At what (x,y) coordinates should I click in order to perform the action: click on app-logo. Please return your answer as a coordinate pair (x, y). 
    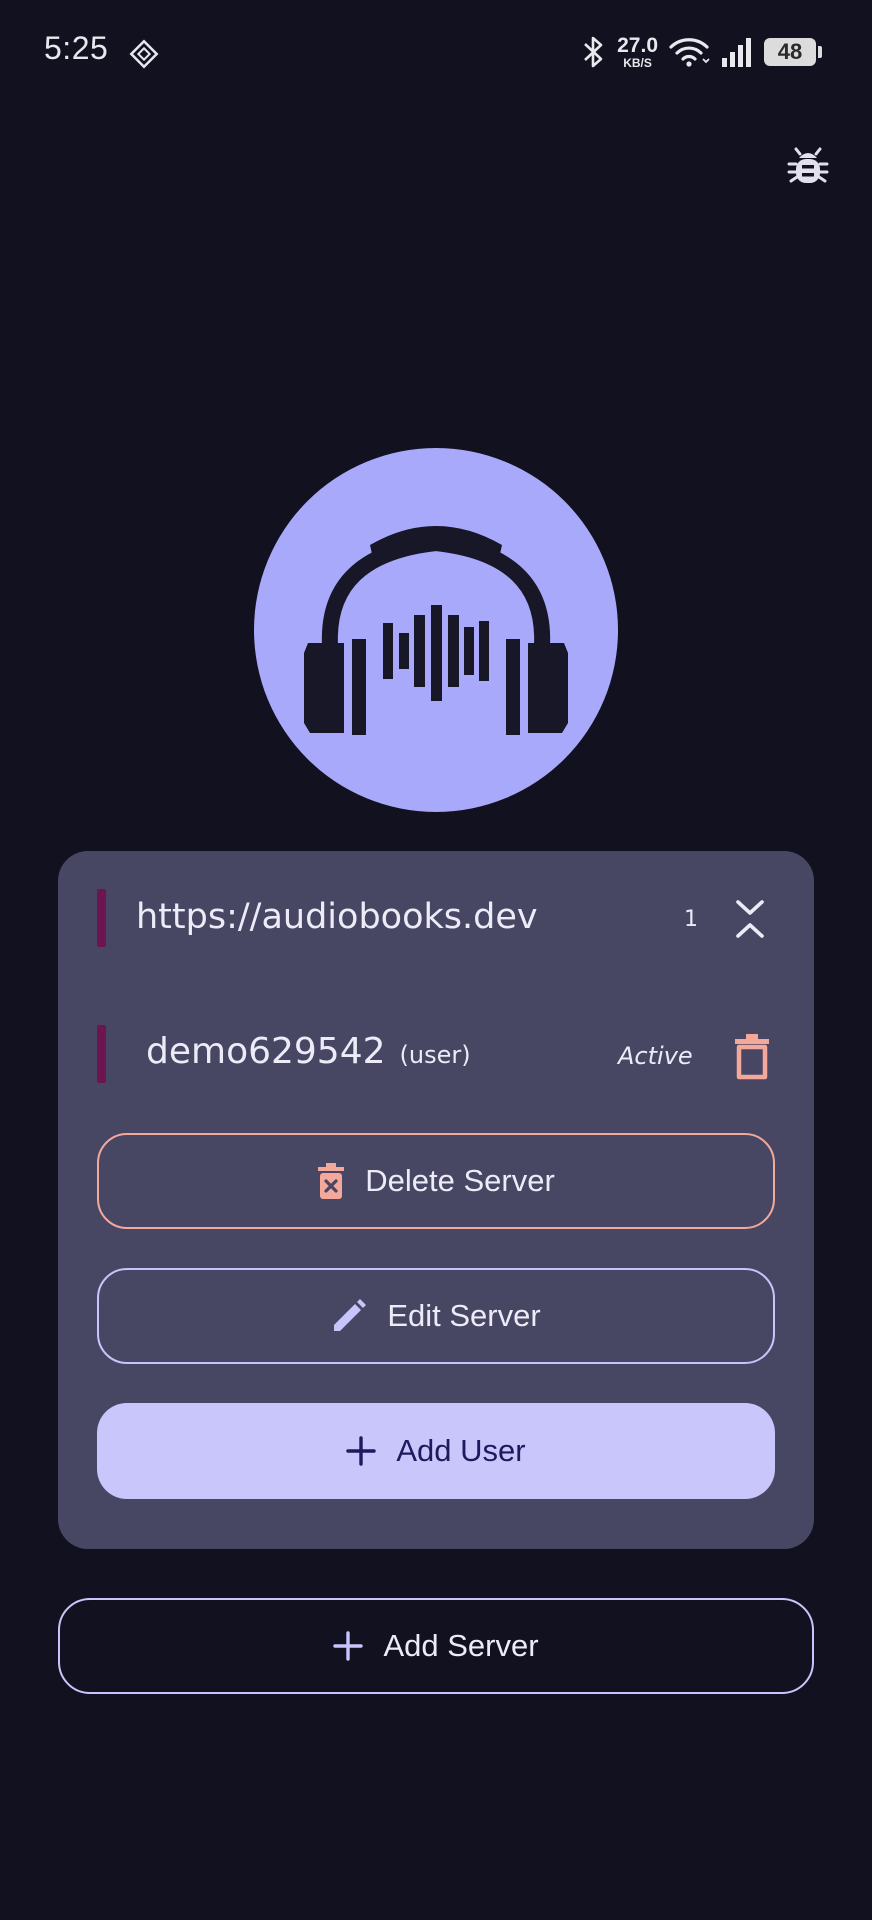
    Looking at the image, I should click on (436, 630).